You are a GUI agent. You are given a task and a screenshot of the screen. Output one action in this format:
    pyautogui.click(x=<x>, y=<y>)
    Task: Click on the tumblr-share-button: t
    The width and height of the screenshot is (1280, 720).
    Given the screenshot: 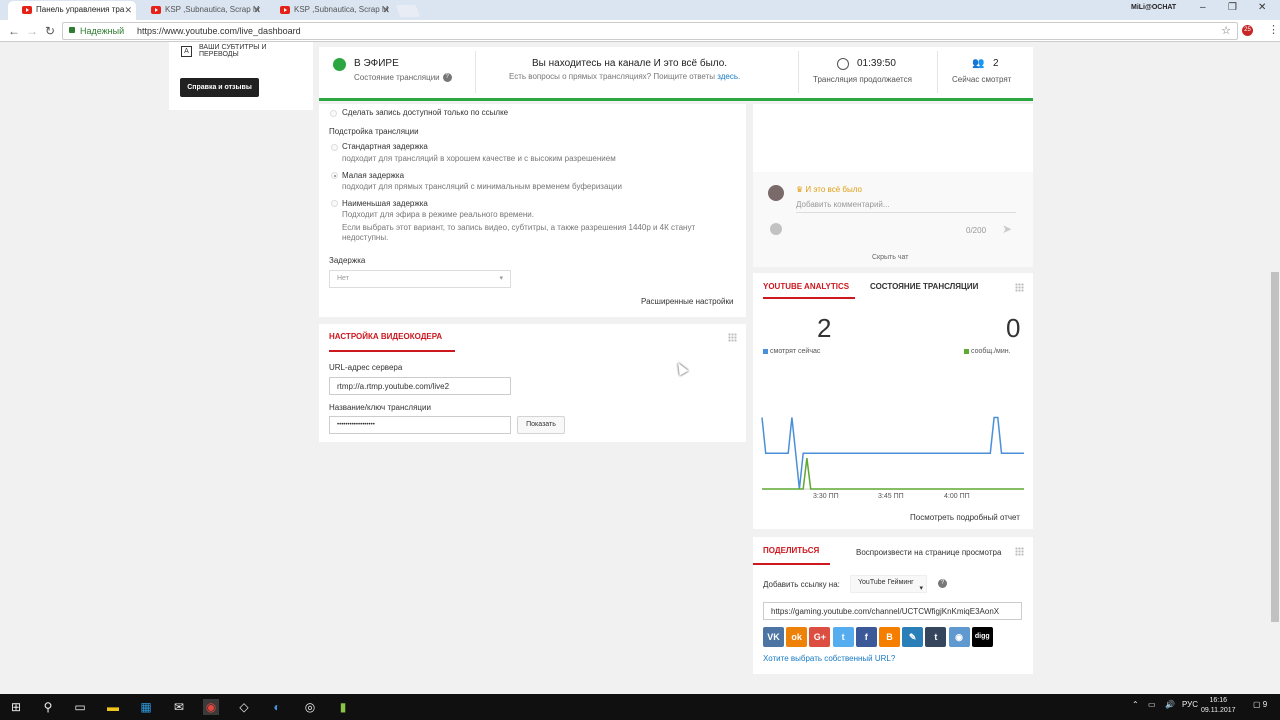 What is the action you would take?
    pyautogui.click(x=936, y=637)
    